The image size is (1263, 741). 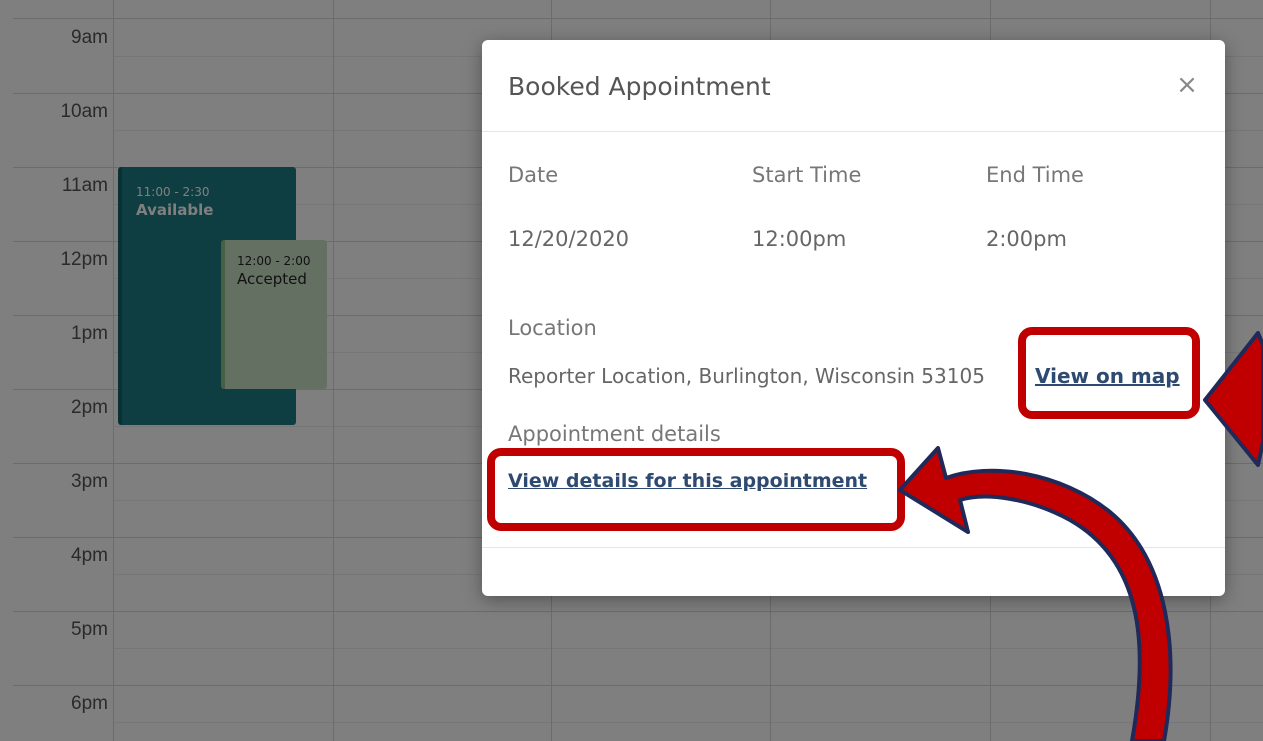 What do you see at coordinates (1026, 239) in the screenshot?
I see `end-time-value: 2:00pm` at bounding box center [1026, 239].